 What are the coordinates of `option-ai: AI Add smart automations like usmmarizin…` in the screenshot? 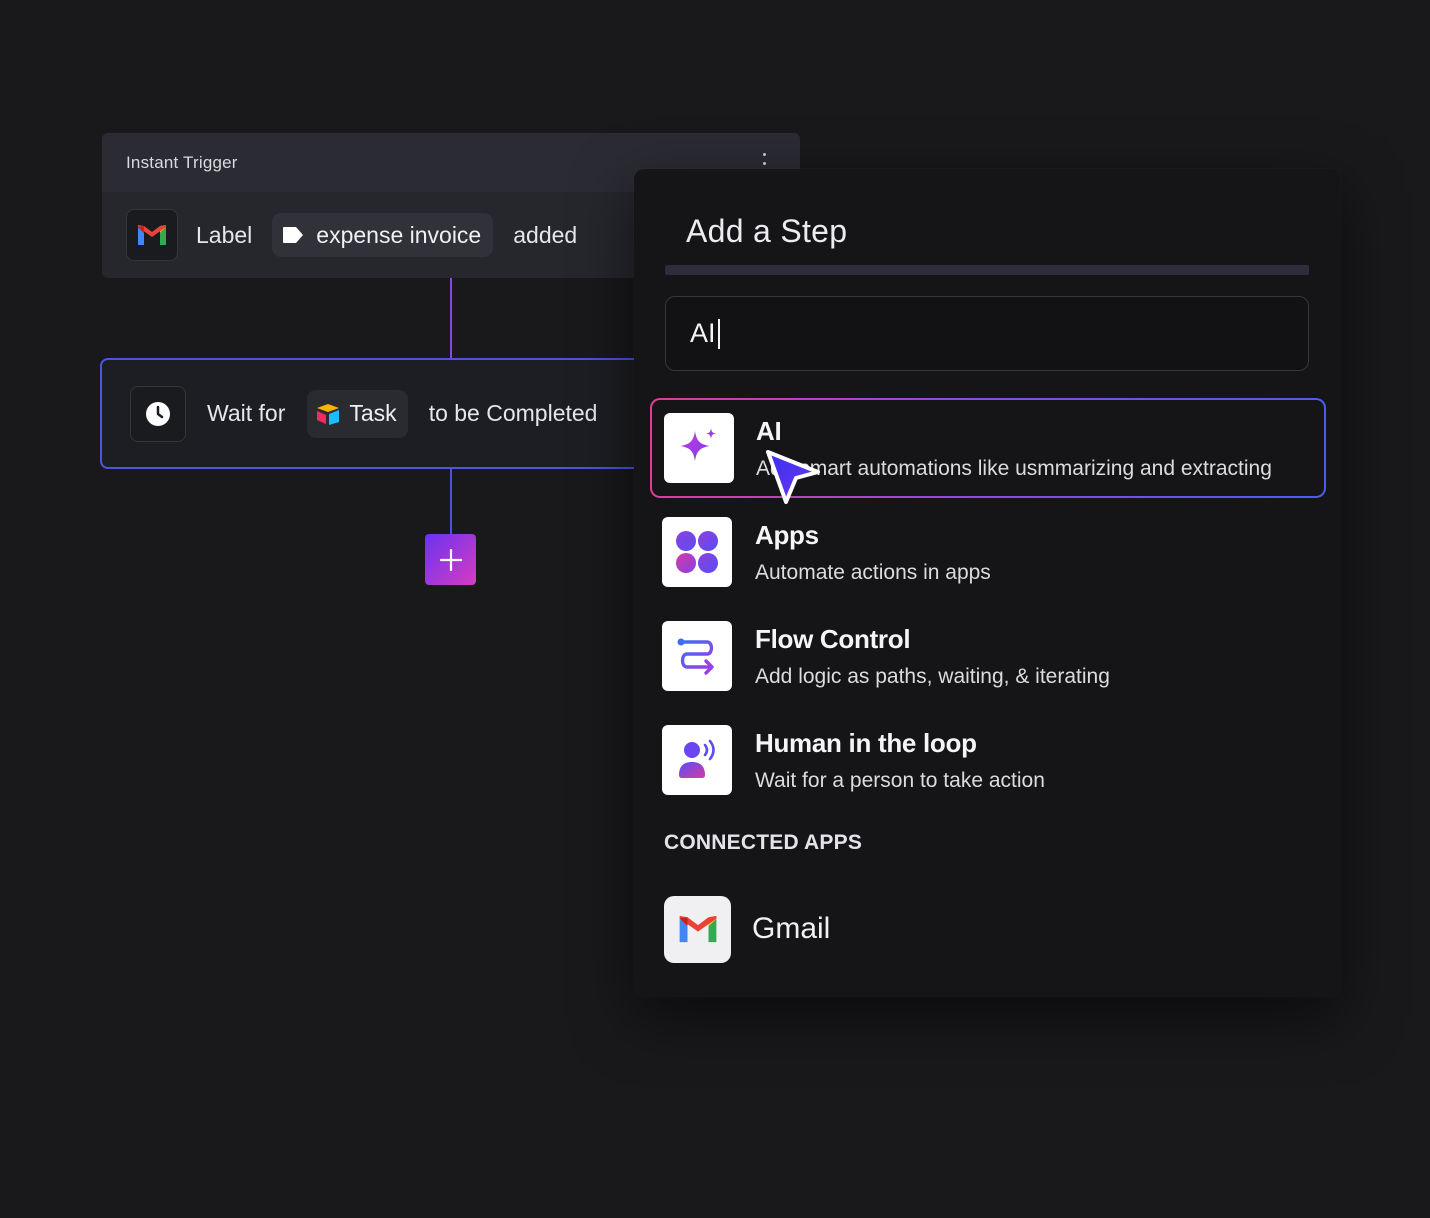 It's located at (988, 448).